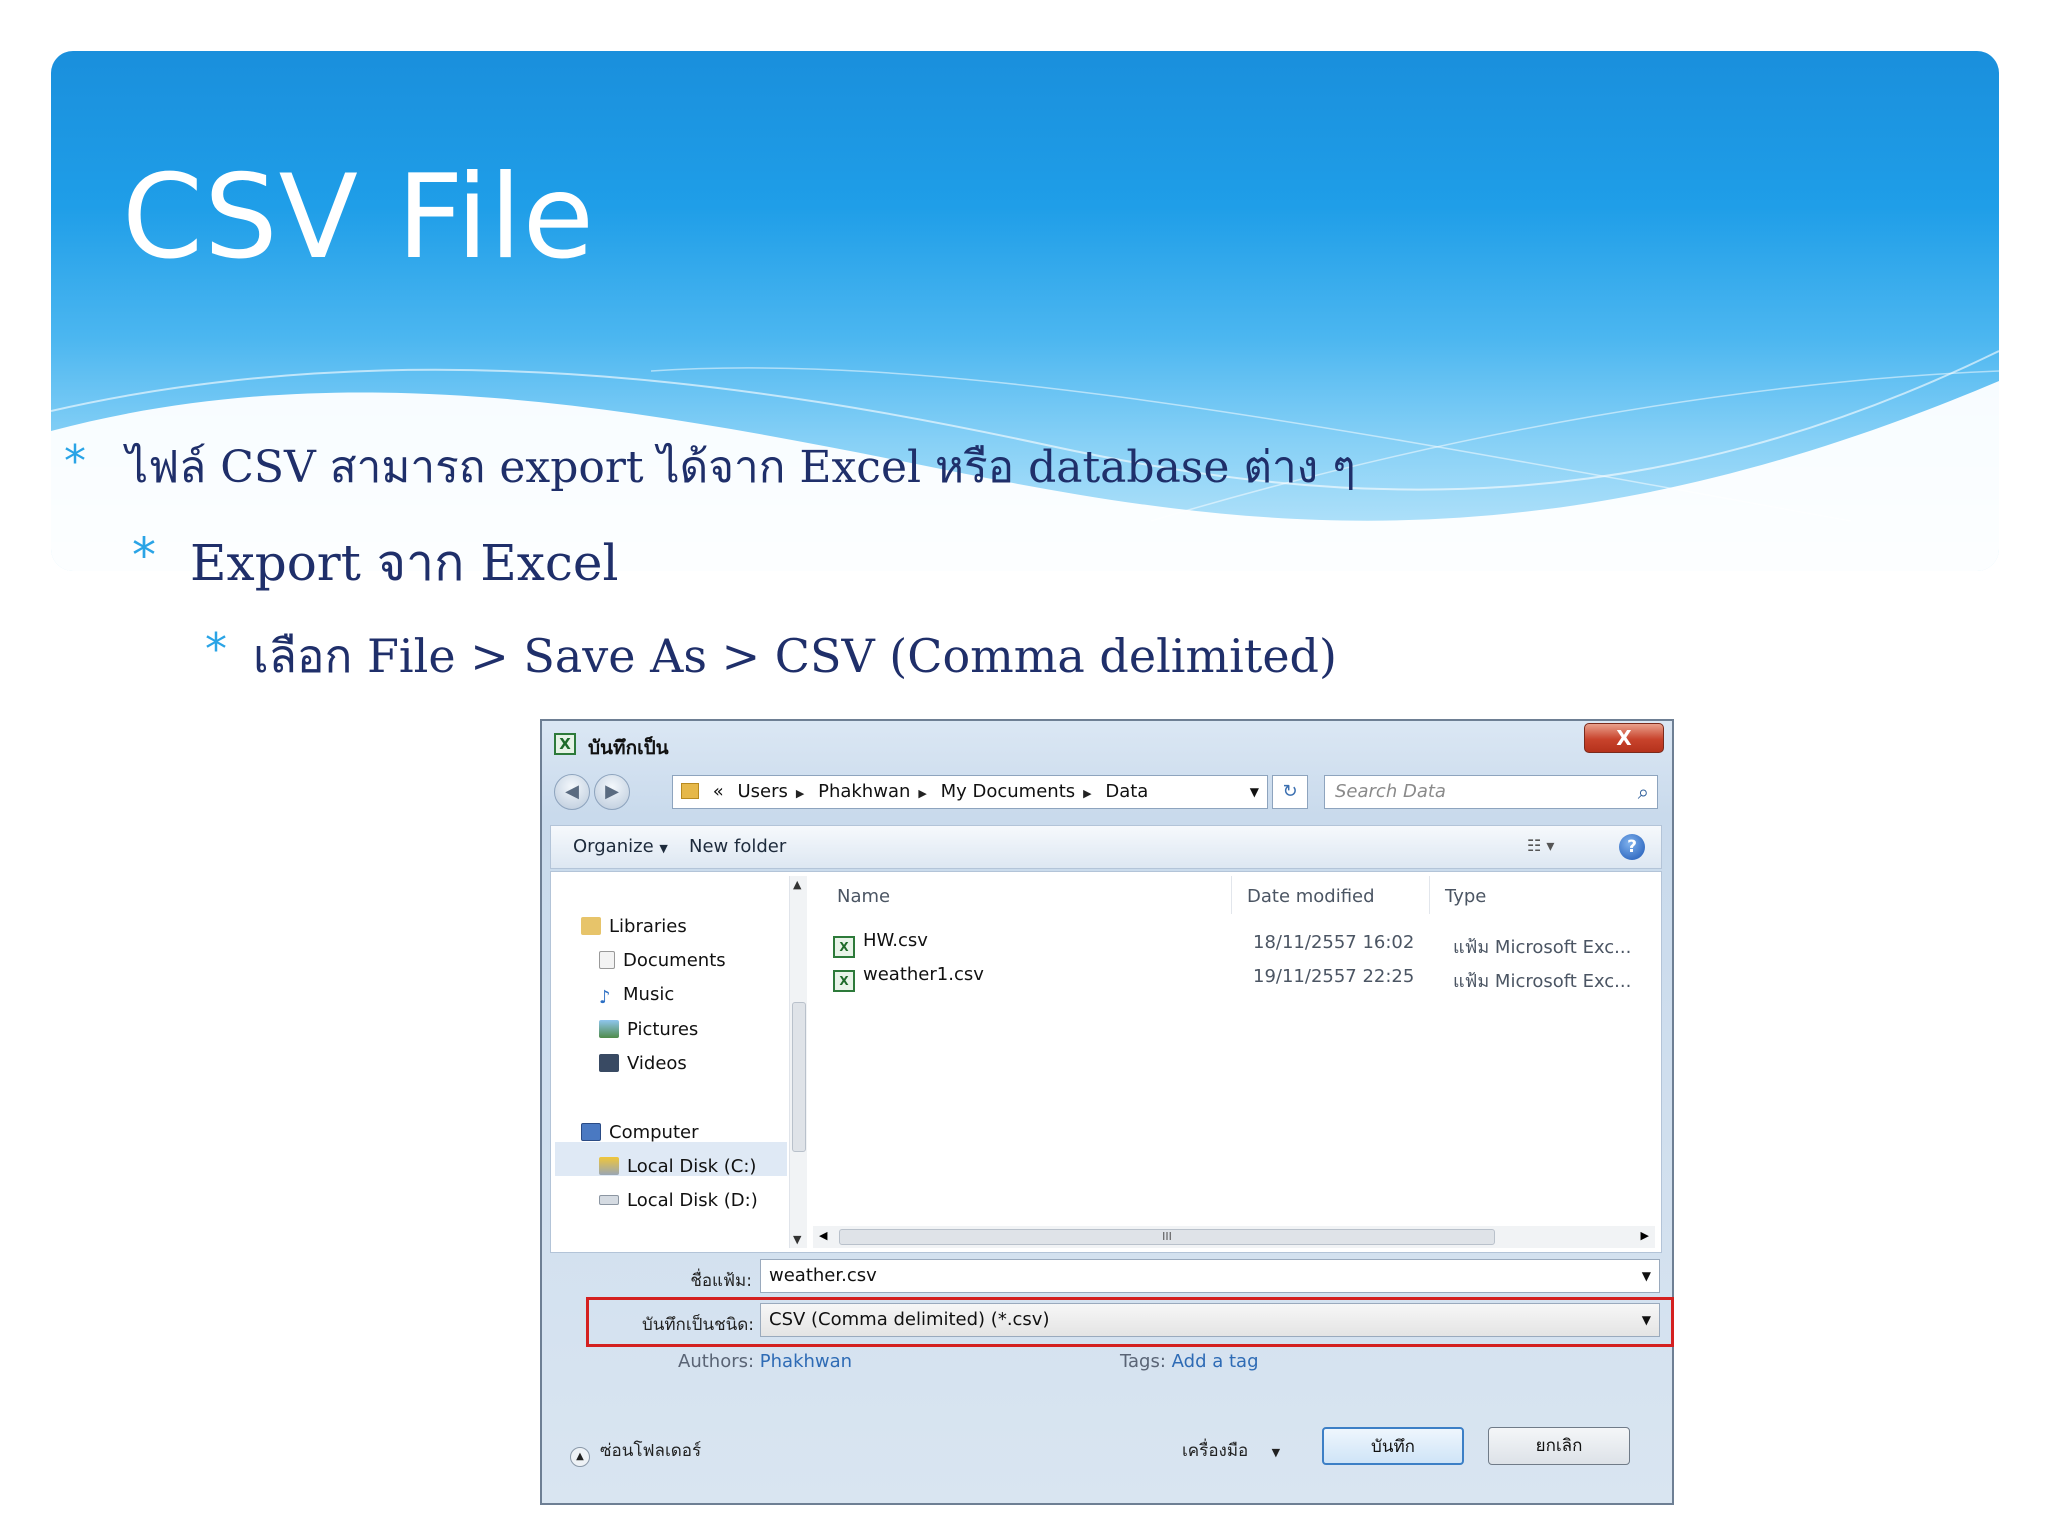 This screenshot has width=2048, height=1536. I want to click on address-bar: « Users ▶ Phakhwan ▶ My Documents ▶ Data ▼, so click(970, 792).